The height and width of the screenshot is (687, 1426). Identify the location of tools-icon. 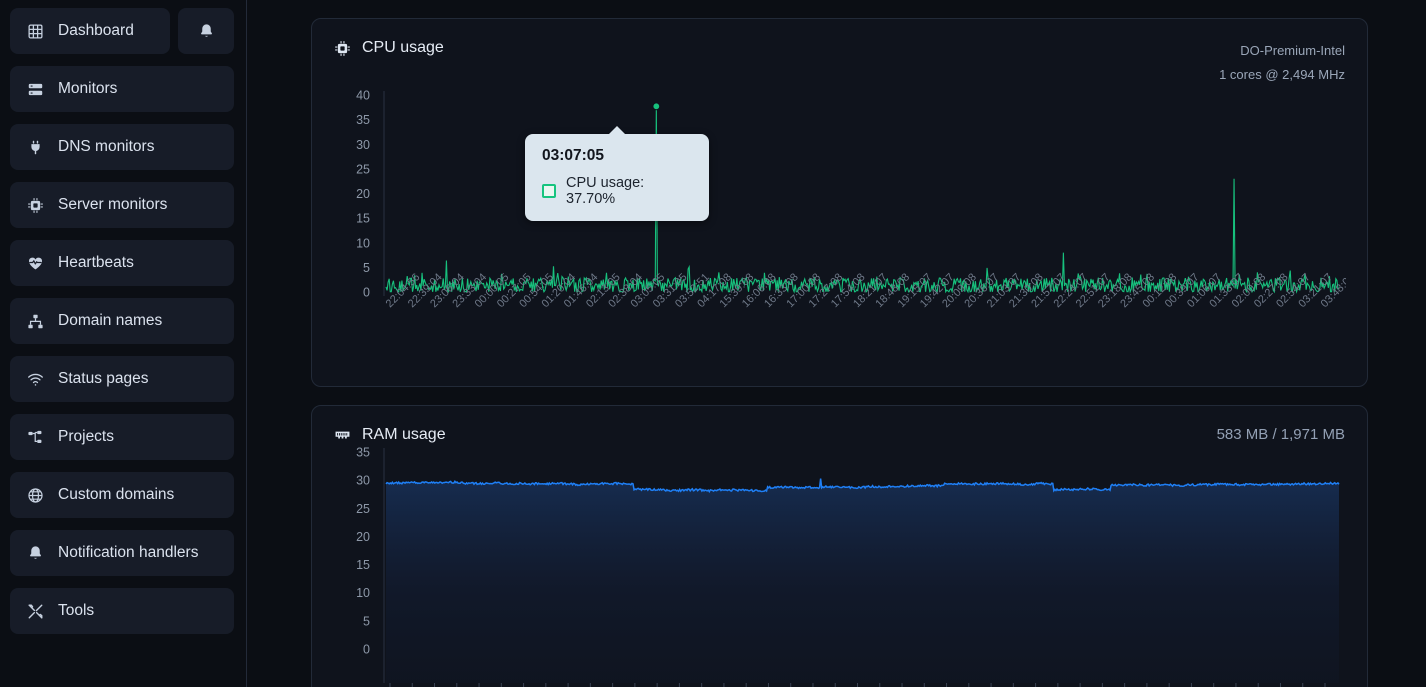
(35, 611).